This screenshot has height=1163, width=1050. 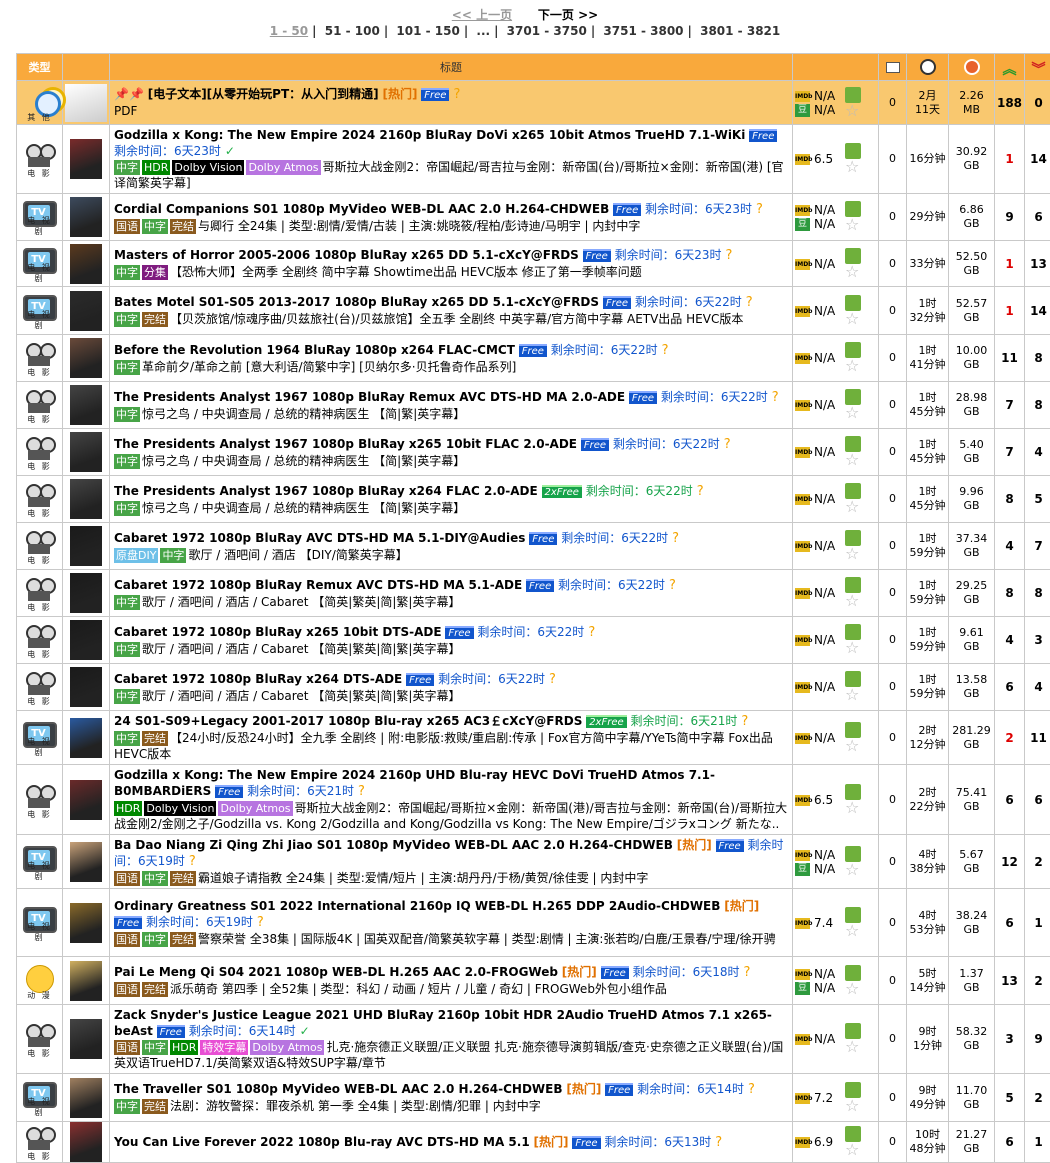 I want to click on leechers-count: 0, so click(x=1037, y=103).